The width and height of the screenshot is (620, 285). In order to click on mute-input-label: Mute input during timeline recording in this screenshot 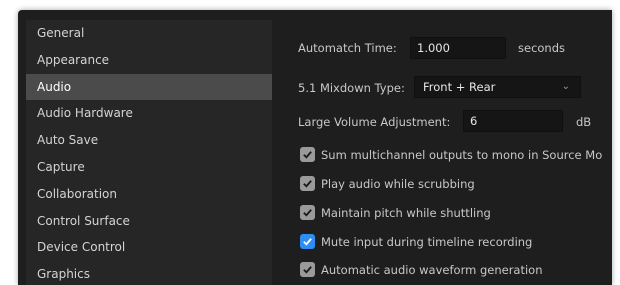, I will do `click(427, 242)`.